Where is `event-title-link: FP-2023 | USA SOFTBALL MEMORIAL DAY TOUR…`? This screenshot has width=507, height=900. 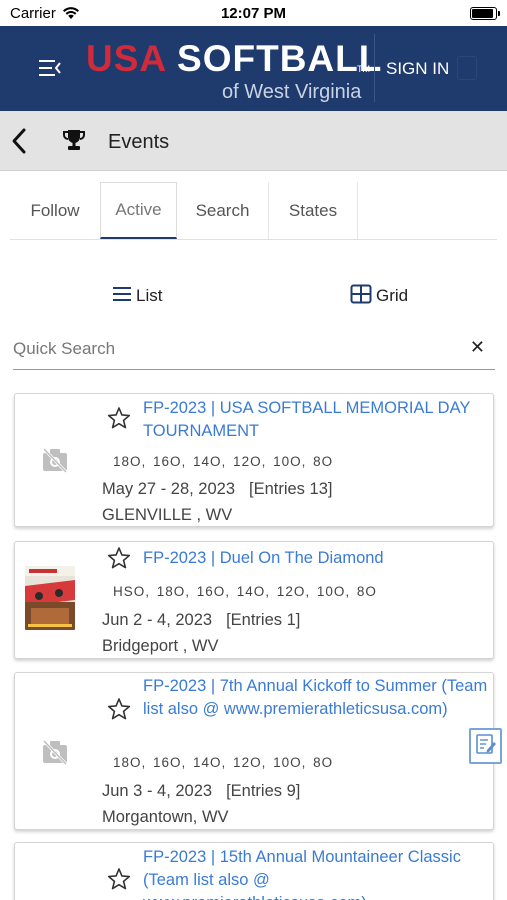 event-title-link: FP-2023 | USA SOFTBALL MEMORIAL DAY TOUR… is located at coordinates (315, 420).